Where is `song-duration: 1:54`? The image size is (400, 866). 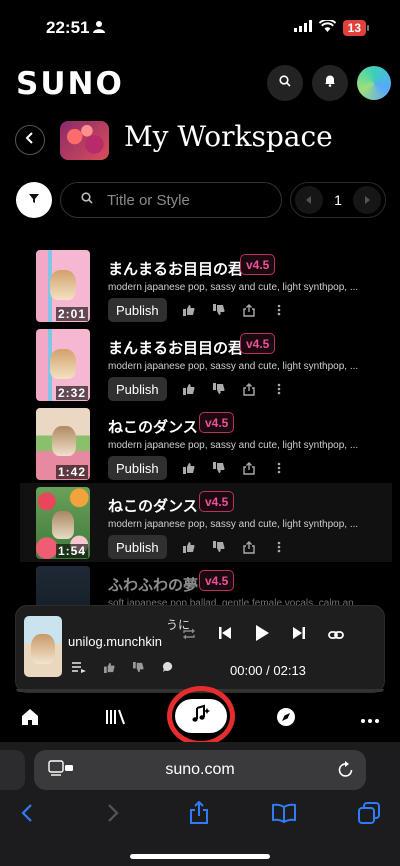 song-duration: 1:54 is located at coordinates (71, 551).